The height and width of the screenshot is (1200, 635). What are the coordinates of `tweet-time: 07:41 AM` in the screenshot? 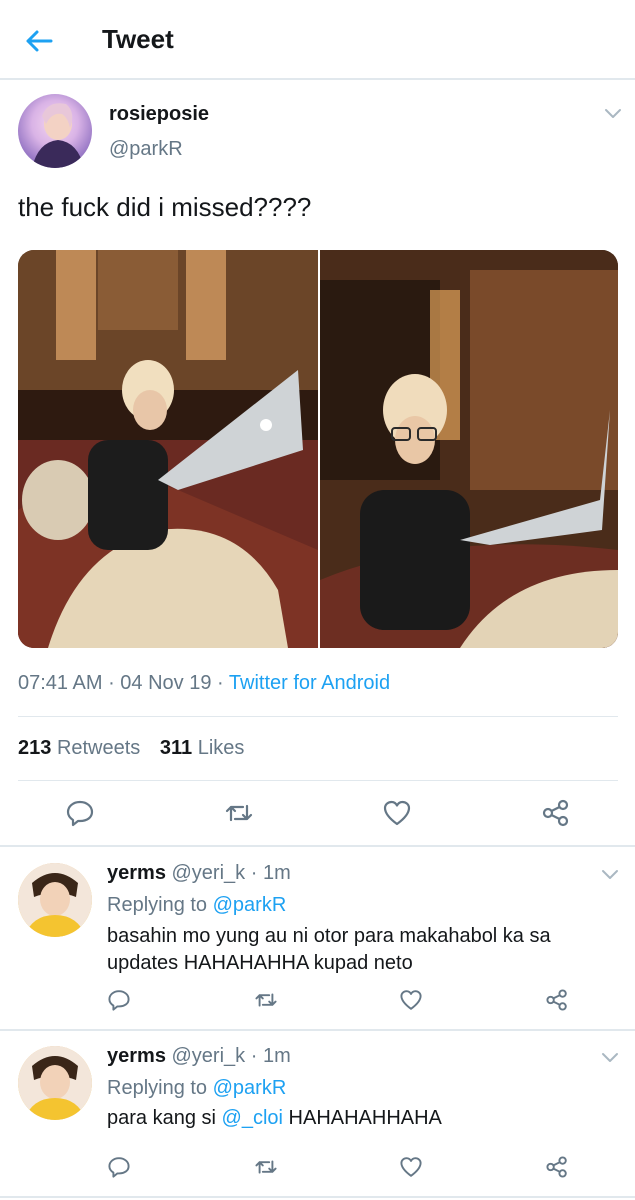 It's located at (60, 683).